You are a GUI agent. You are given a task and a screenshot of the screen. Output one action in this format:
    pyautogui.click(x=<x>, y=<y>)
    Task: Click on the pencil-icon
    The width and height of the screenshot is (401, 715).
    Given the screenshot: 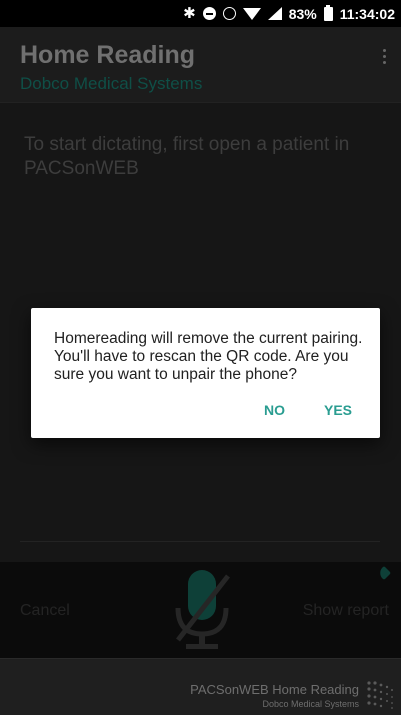 What is the action you would take?
    pyautogui.click(x=384, y=573)
    